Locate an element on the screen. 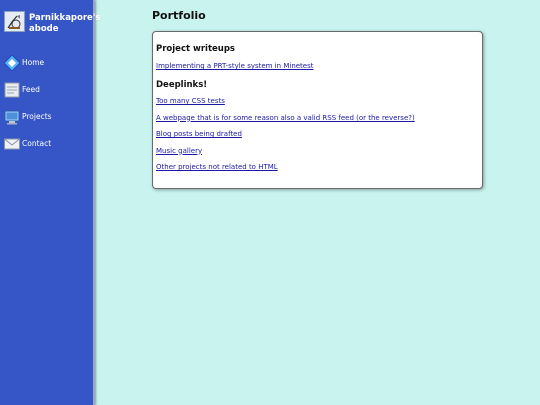  section-heading-project-writeups: Project writeups is located at coordinates (195, 49).